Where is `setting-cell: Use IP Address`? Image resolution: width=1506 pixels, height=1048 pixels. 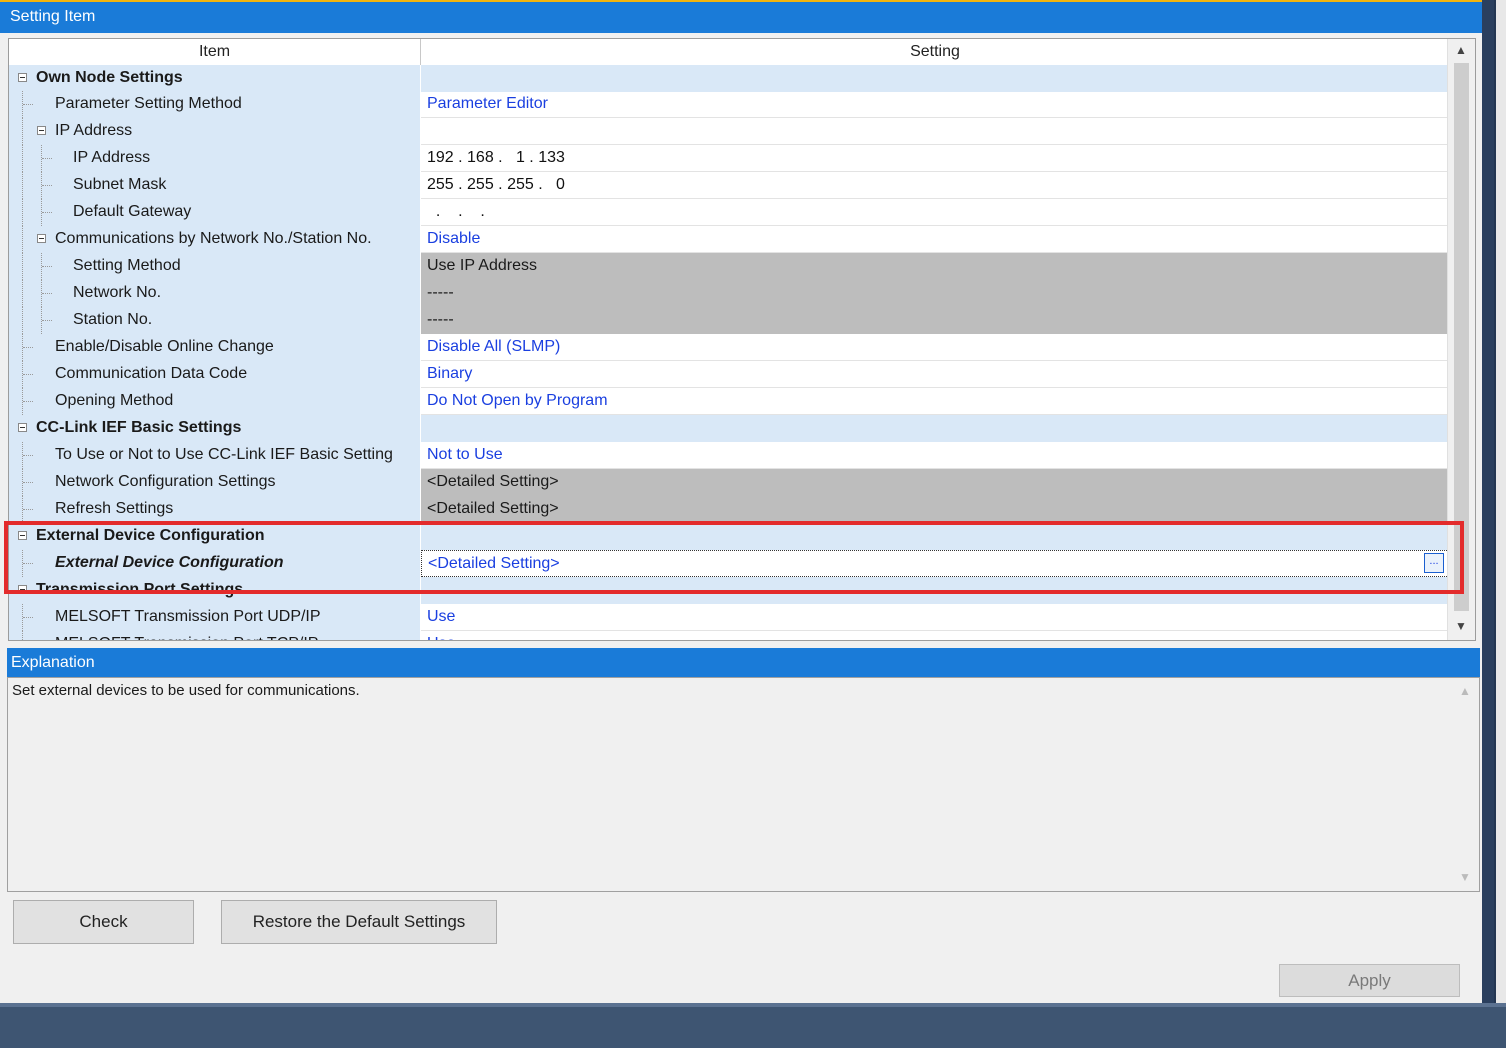
setting-cell: Use IP Address is located at coordinates (935, 266).